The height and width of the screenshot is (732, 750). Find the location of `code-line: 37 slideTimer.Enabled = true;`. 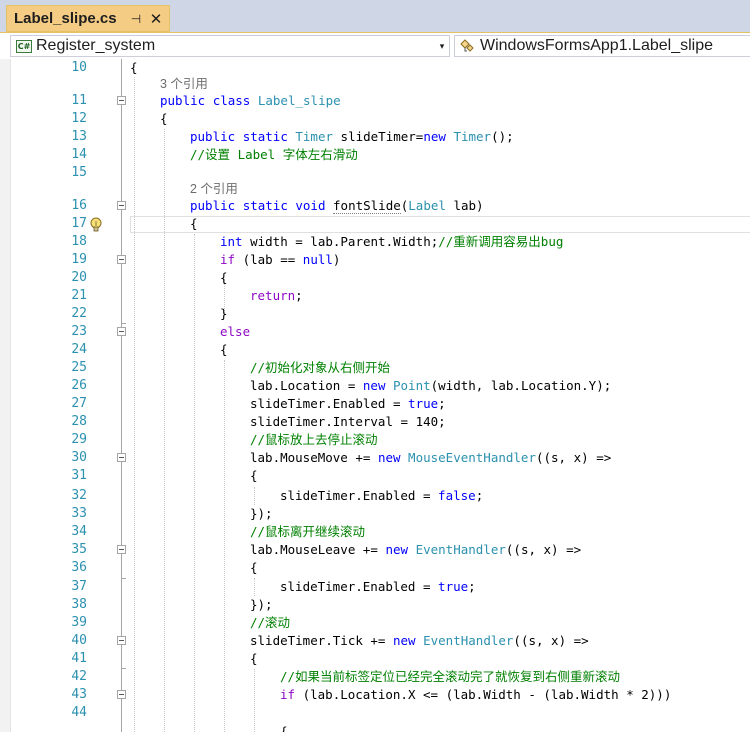

code-line: 37 slideTimer.Enabled = true; is located at coordinates (375, 587).